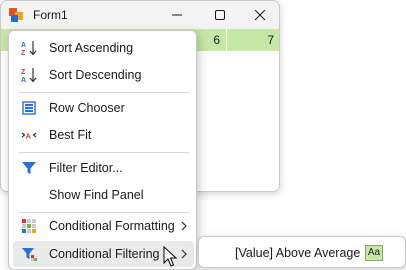 Image resolution: width=406 pixels, height=270 pixels. Describe the element at coordinates (29, 75) in the screenshot. I see `sort-descending-icon: Z A` at that location.